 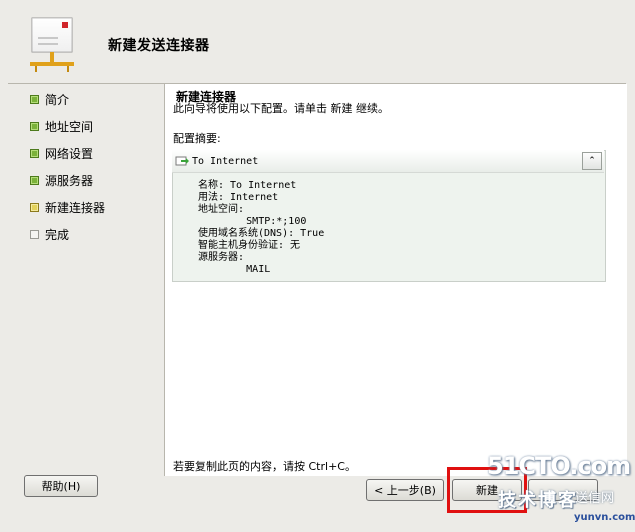 What do you see at coordinates (34, 234) in the screenshot?
I see `step-pending-icon` at bounding box center [34, 234].